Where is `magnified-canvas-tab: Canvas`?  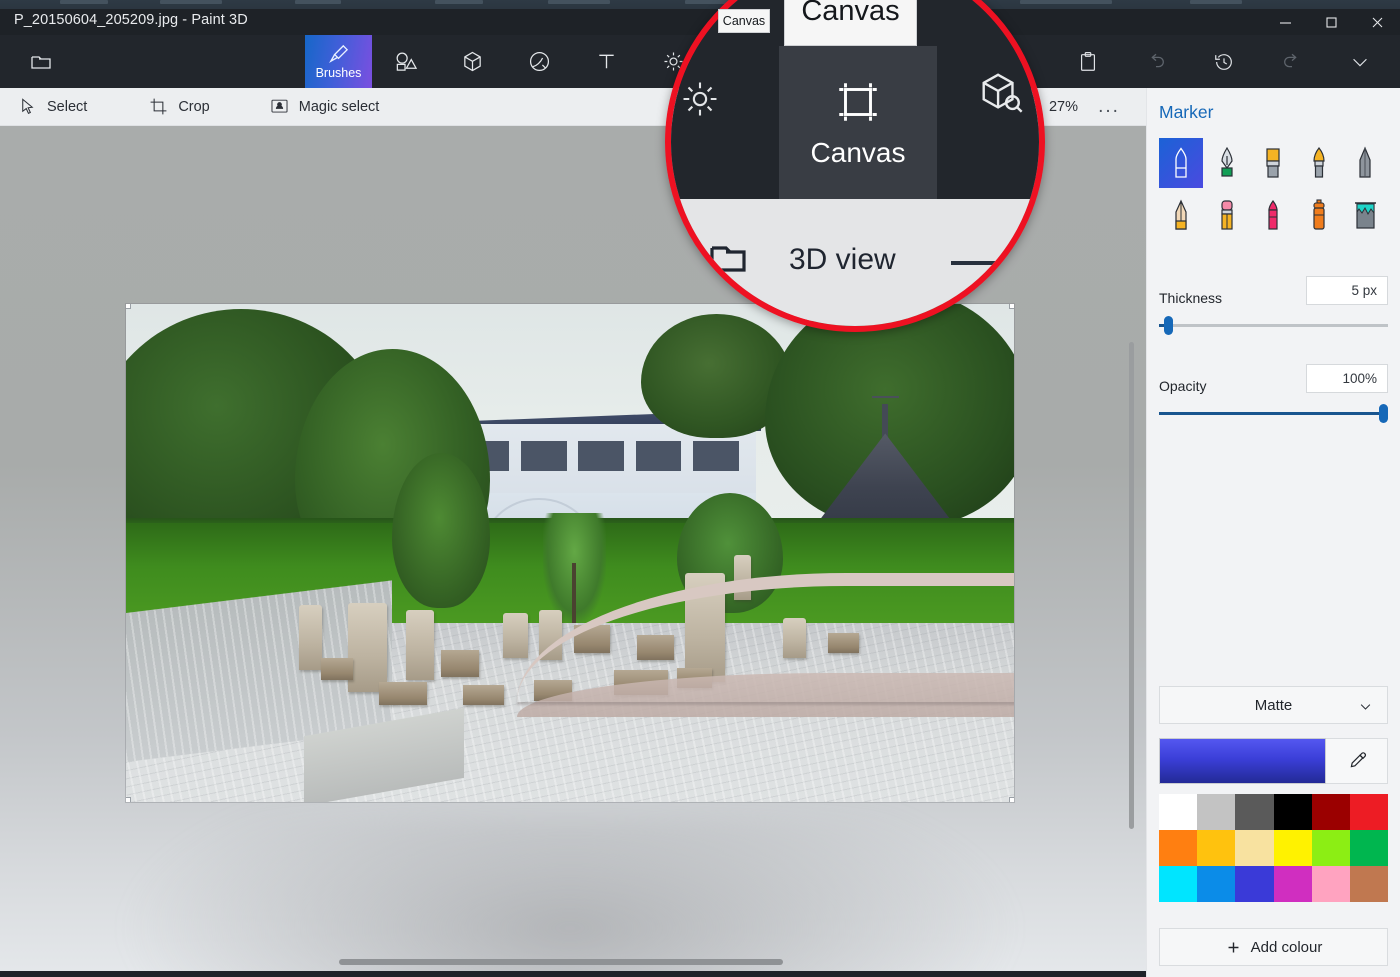
magnified-canvas-tab: Canvas is located at coordinates (858, 122).